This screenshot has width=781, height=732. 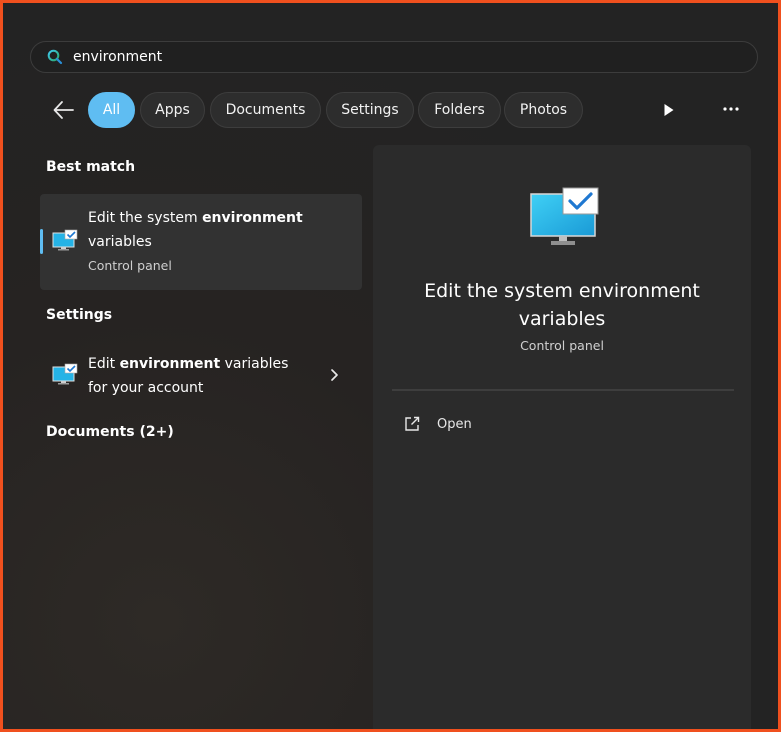 What do you see at coordinates (55, 57) in the screenshot?
I see `search-icon` at bounding box center [55, 57].